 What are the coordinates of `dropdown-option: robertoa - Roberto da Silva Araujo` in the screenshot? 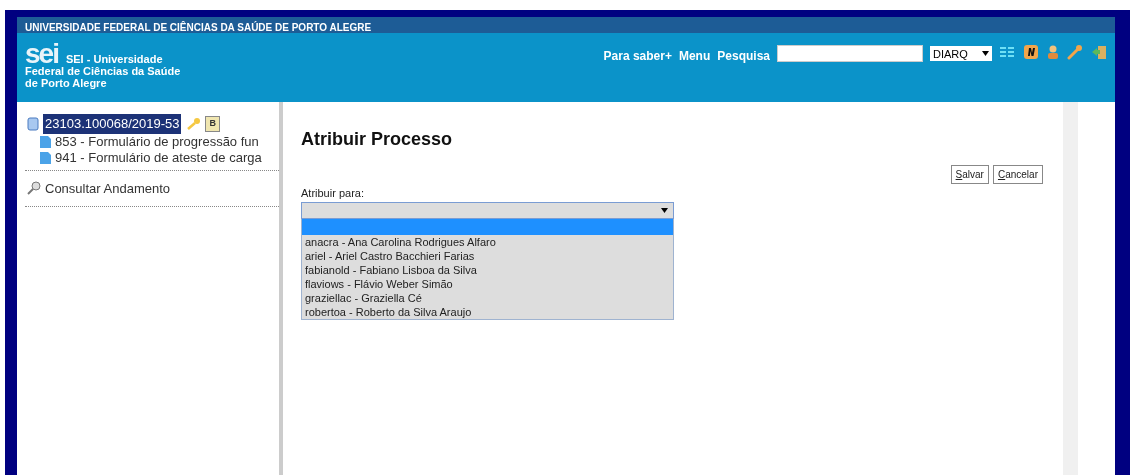 It's located at (487, 311).